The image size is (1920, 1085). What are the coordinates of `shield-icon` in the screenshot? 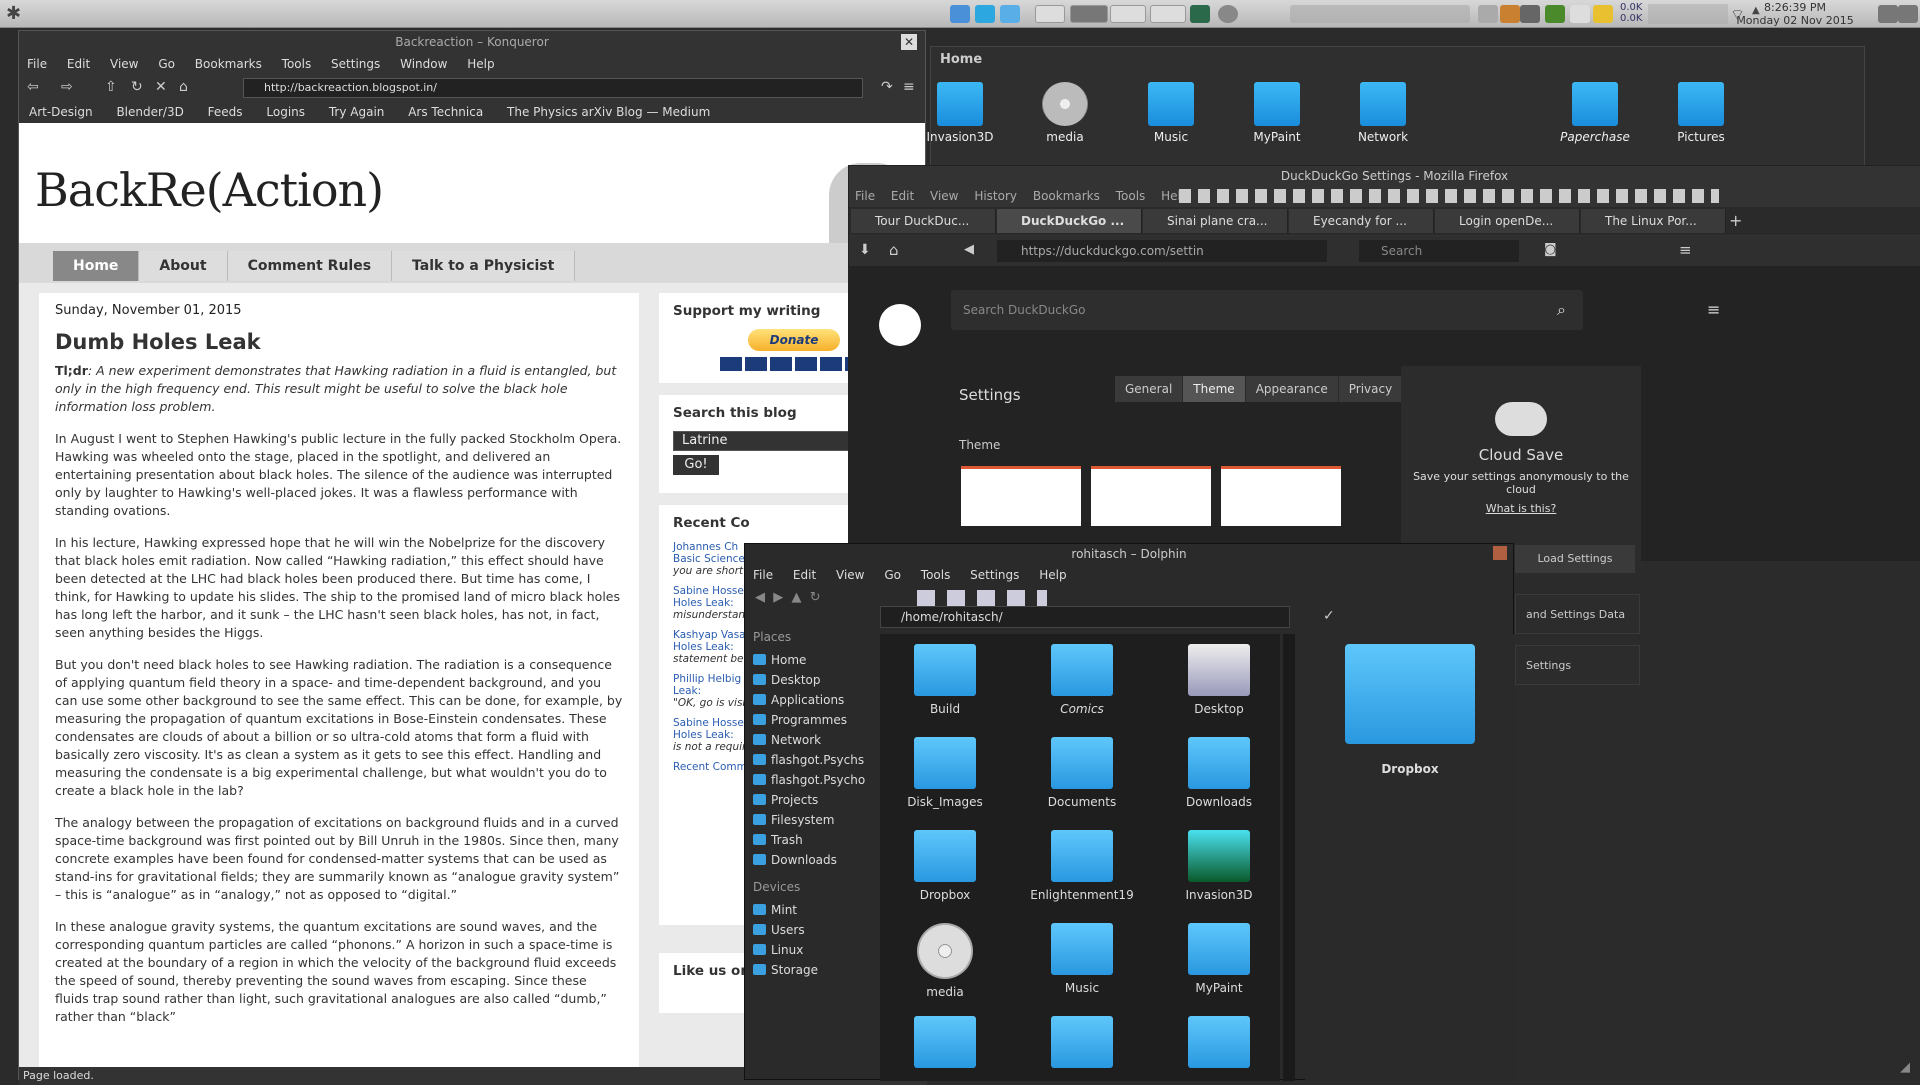 It's located at (1555, 14).